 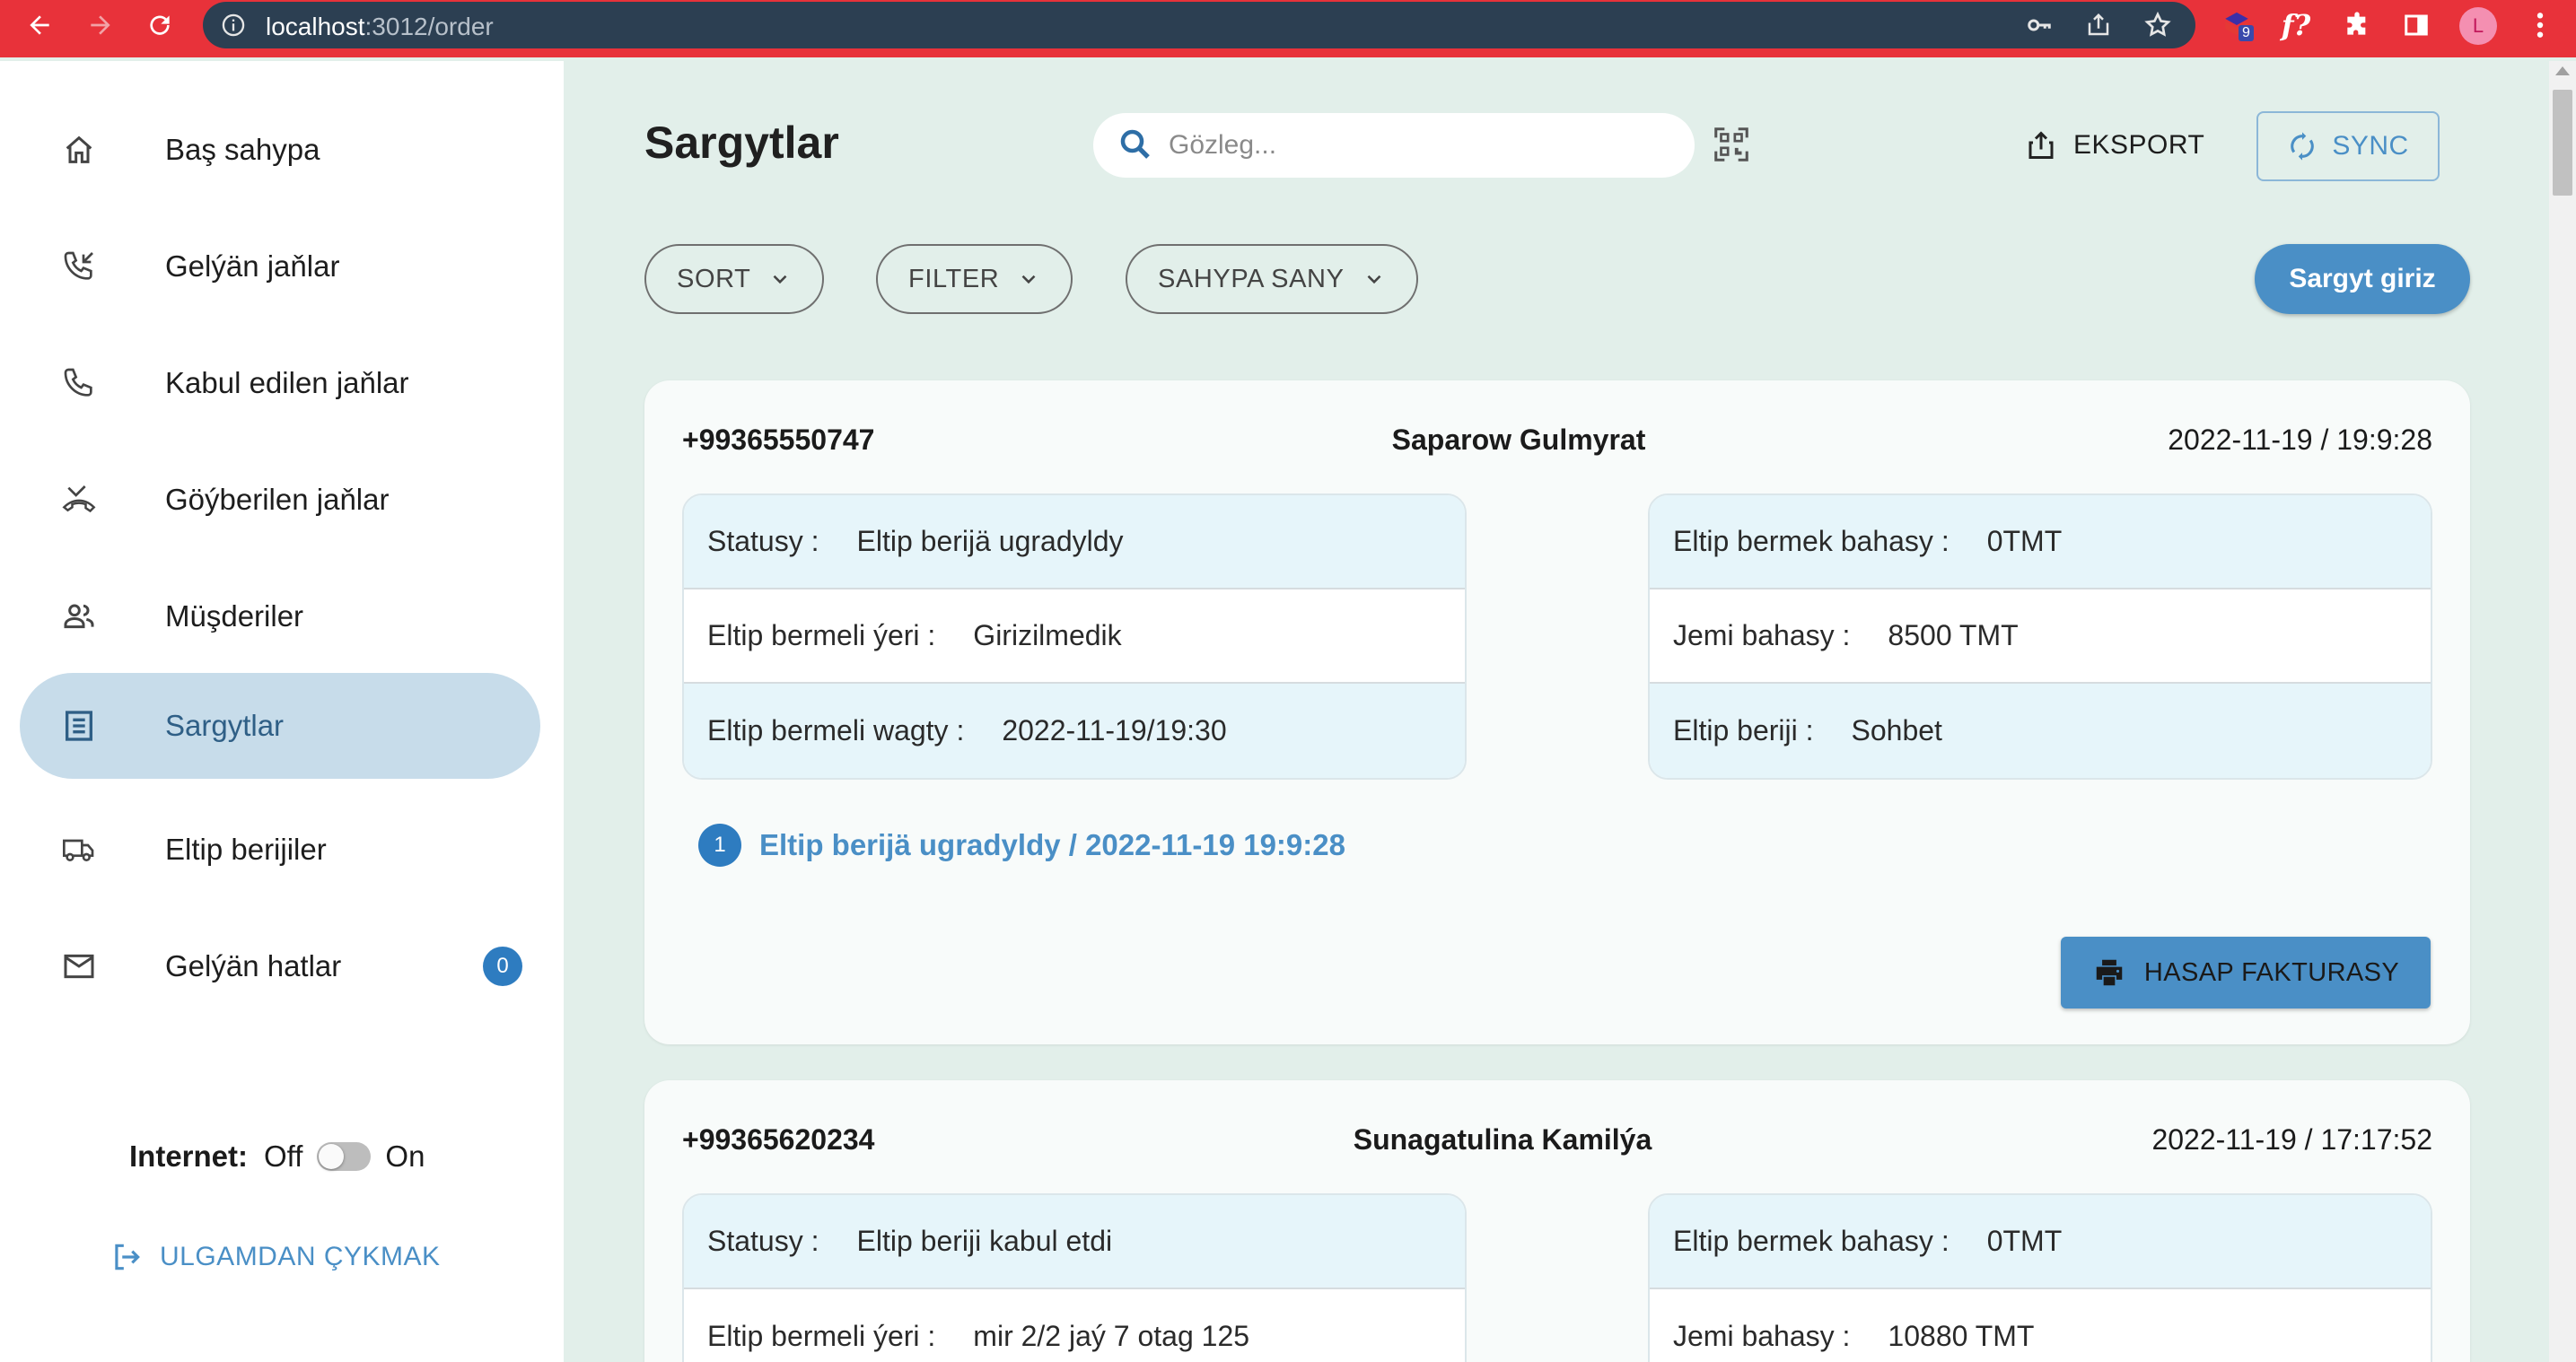 What do you see at coordinates (39, 25) in the screenshot?
I see `back-icon` at bounding box center [39, 25].